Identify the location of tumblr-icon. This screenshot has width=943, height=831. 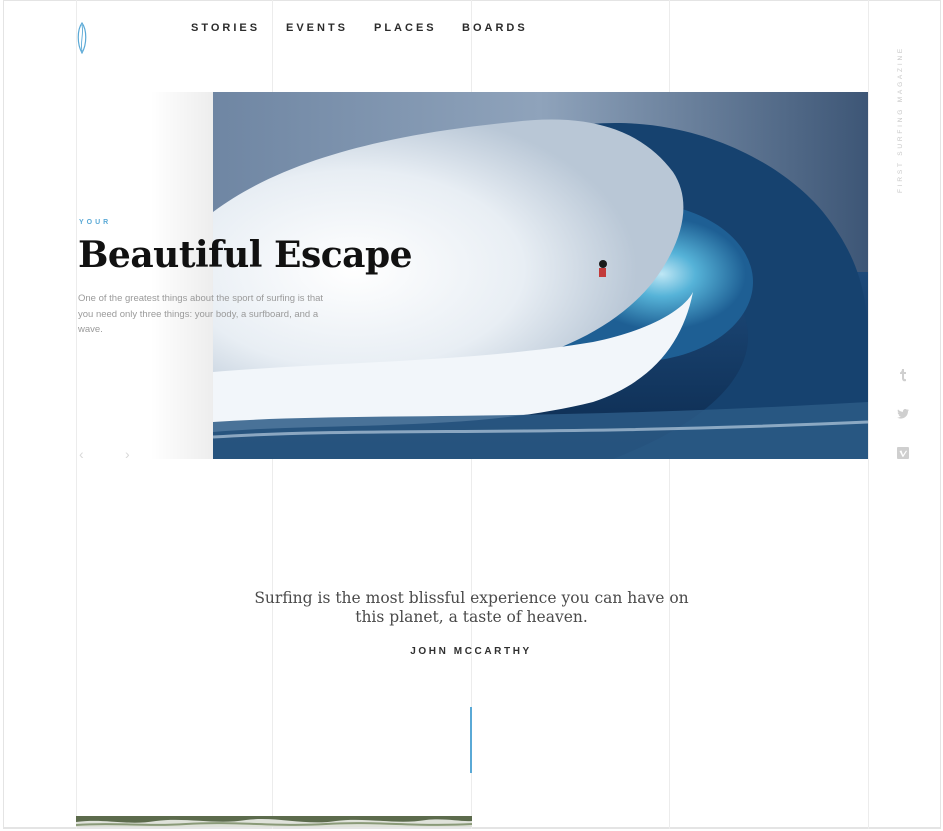
(903, 375).